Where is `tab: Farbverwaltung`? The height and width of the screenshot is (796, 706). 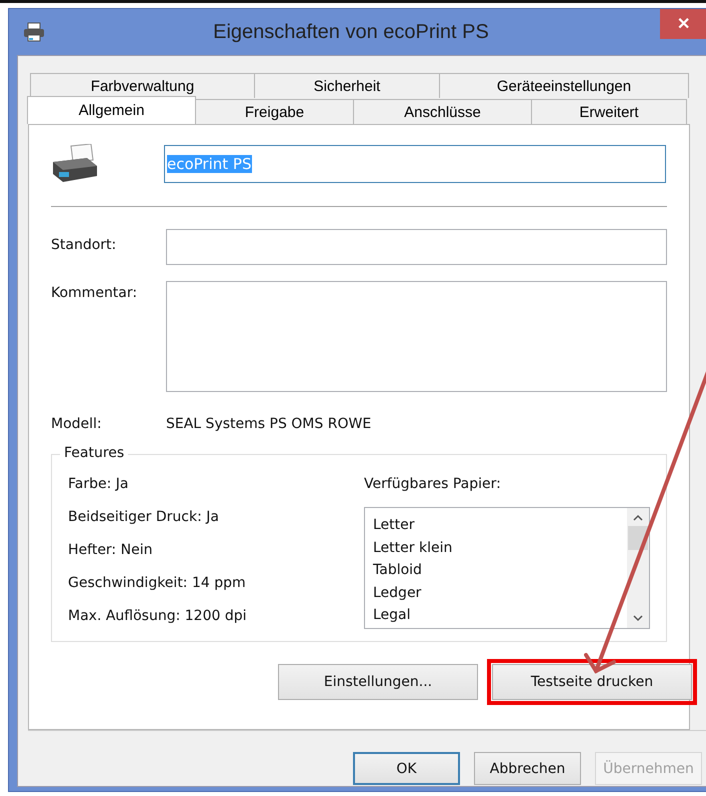
tab: Farbverwaltung is located at coordinates (142, 85).